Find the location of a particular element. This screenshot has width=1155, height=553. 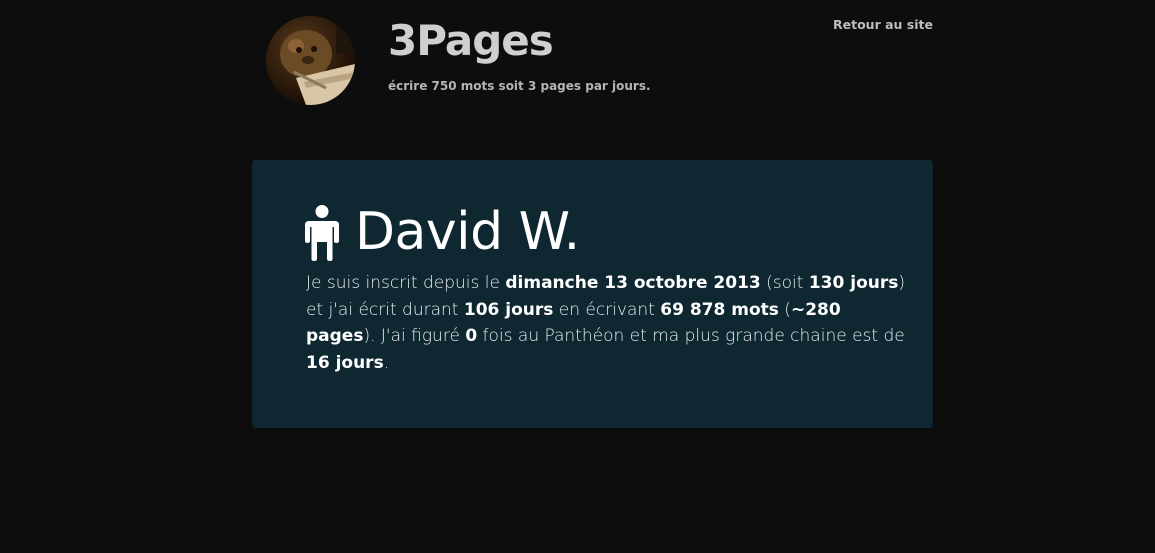

site-tagline: écrire 750 mots soit 3 pages par jours. is located at coordinates (519, 86).